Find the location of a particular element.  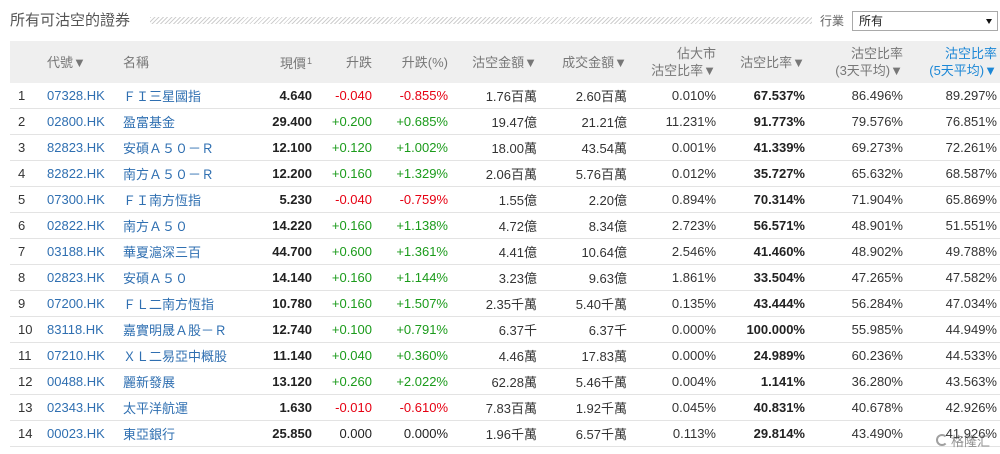

market-short-ratio: 1.861% is located at coordinates (677, 277).